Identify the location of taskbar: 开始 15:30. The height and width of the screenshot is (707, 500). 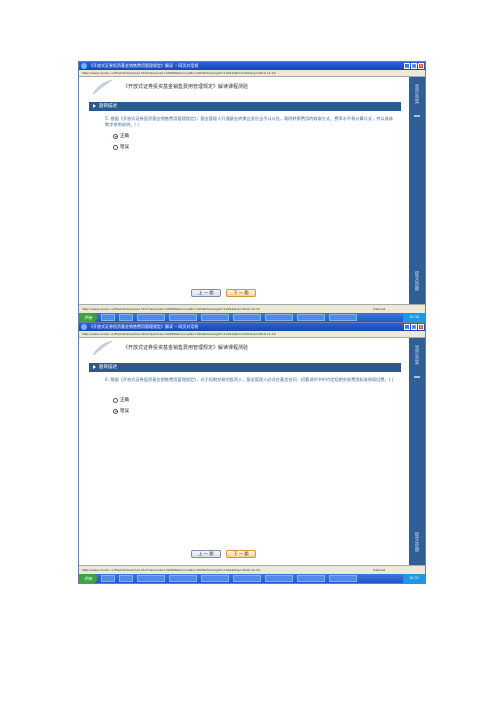
(252, 317).